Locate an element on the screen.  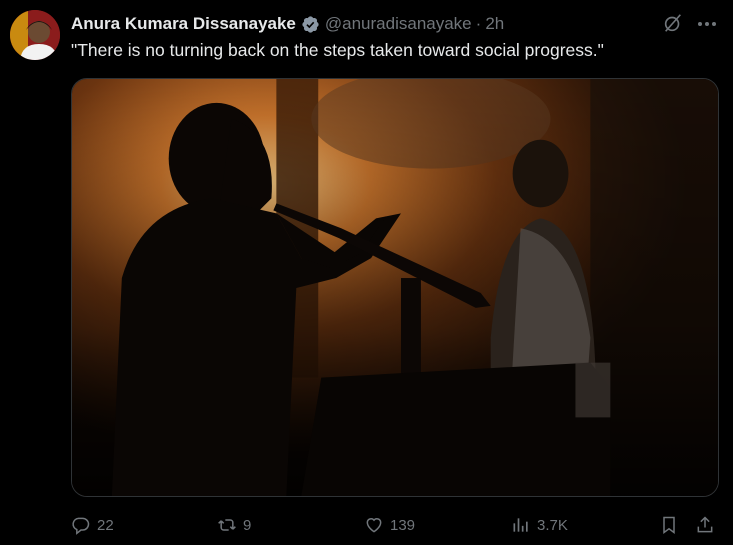
views-button: 3.7K is located at coordinates (539, 525).